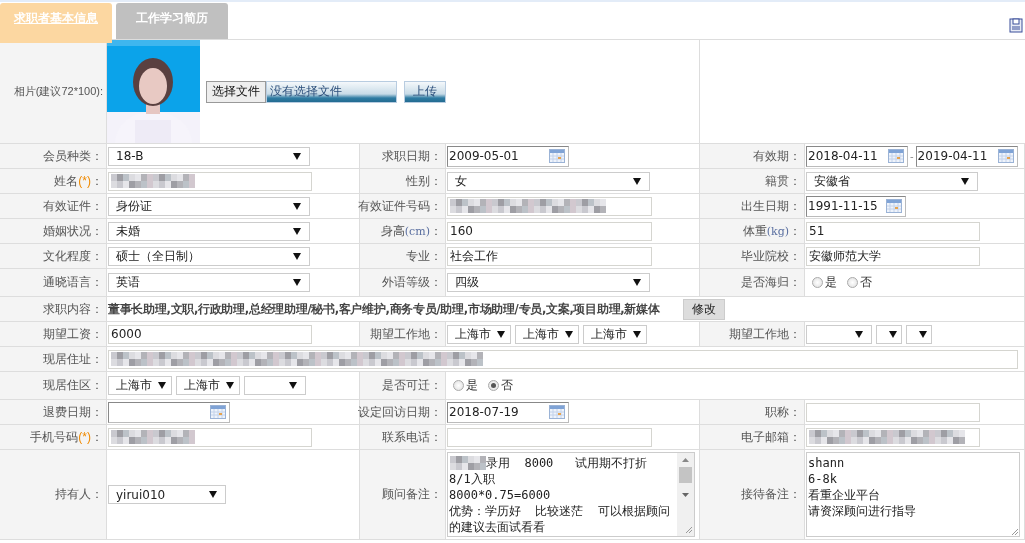  I want to click on text-line: 优势：学历好 比较迷茫 可以根据顾问的建议去面试看看, so click(560, 519).